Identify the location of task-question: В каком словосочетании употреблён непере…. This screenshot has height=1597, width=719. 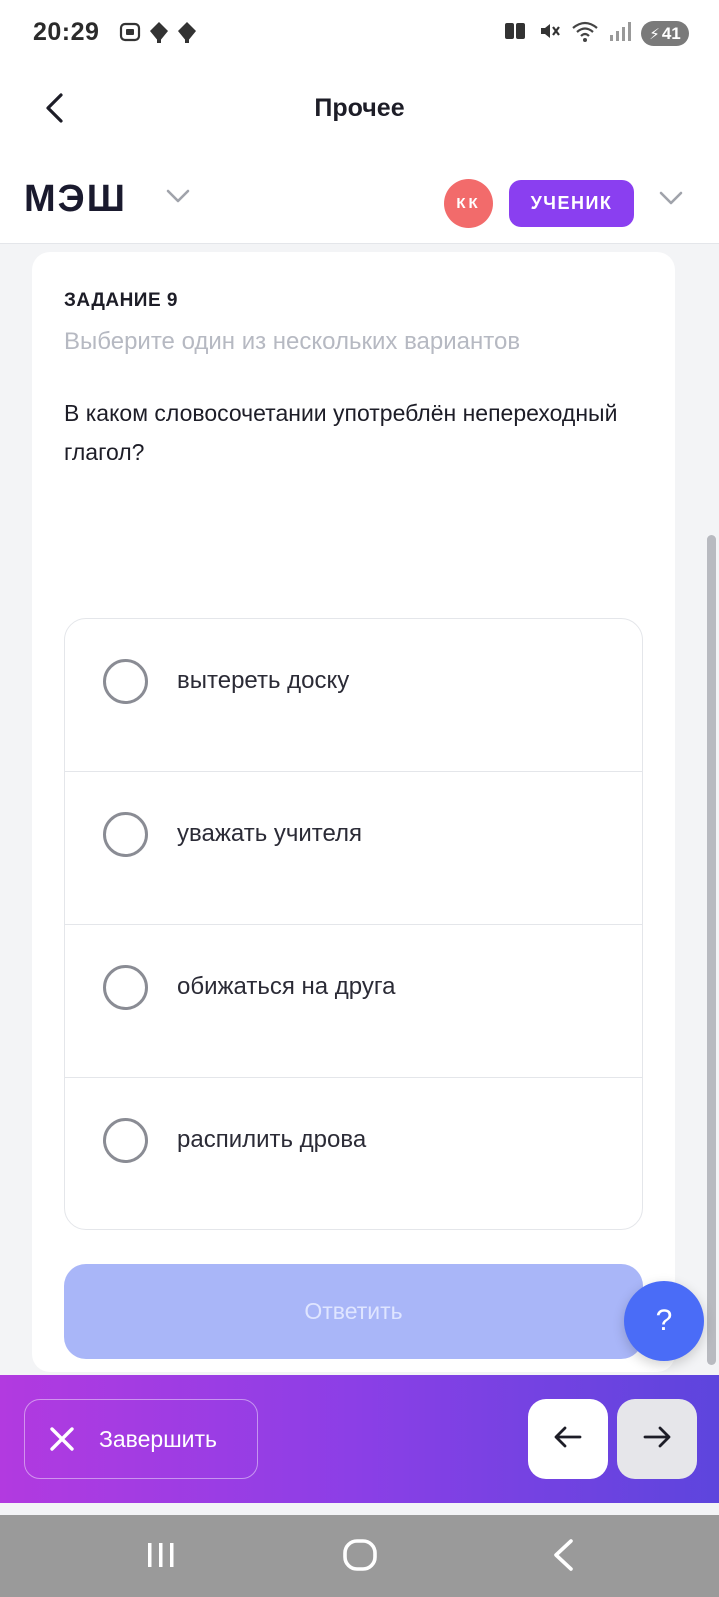
(341, 432).